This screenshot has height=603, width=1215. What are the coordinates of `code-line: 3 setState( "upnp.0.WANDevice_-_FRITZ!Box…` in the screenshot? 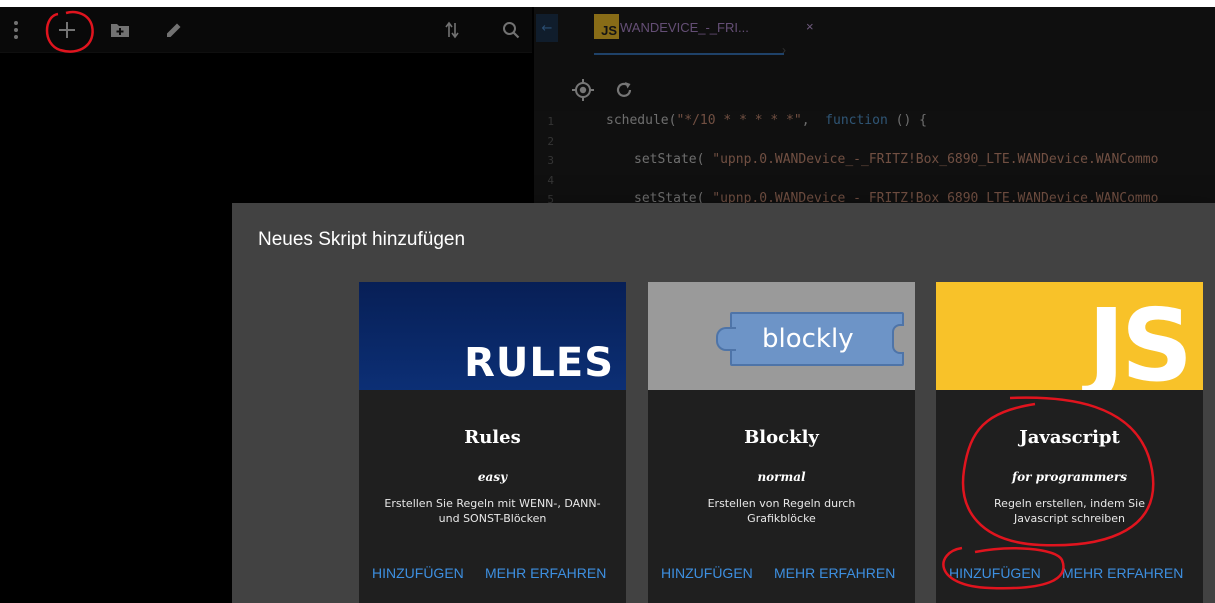 It's located at (874, 162).